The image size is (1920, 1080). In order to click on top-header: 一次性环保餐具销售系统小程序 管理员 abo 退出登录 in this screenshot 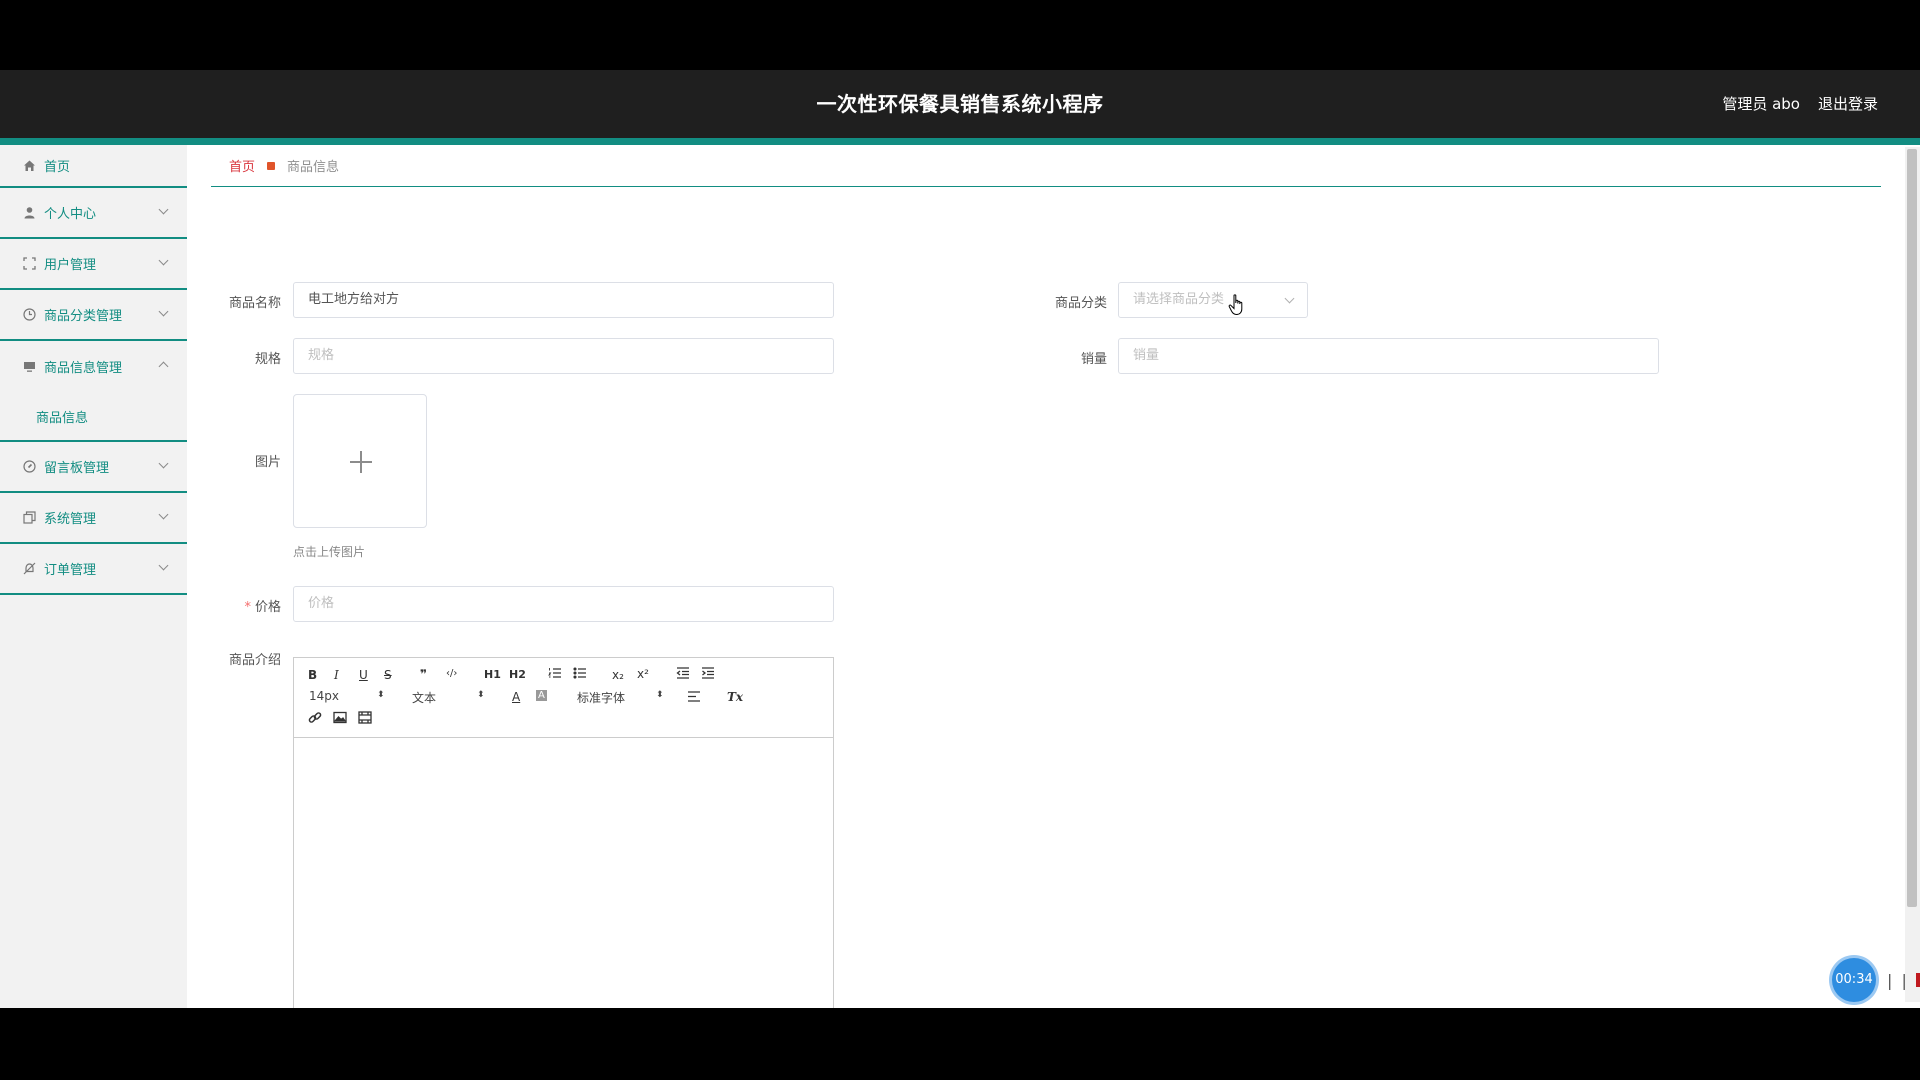, I will do `click(960, 104)`.